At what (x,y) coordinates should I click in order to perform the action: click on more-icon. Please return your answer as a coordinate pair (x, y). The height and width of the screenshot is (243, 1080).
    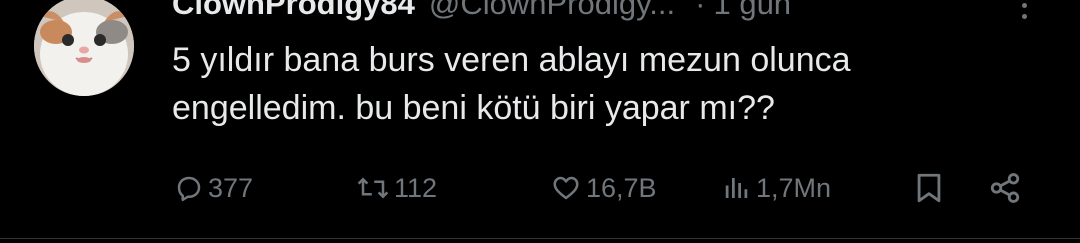
    Looking at the image, I should click on (1024, 14).